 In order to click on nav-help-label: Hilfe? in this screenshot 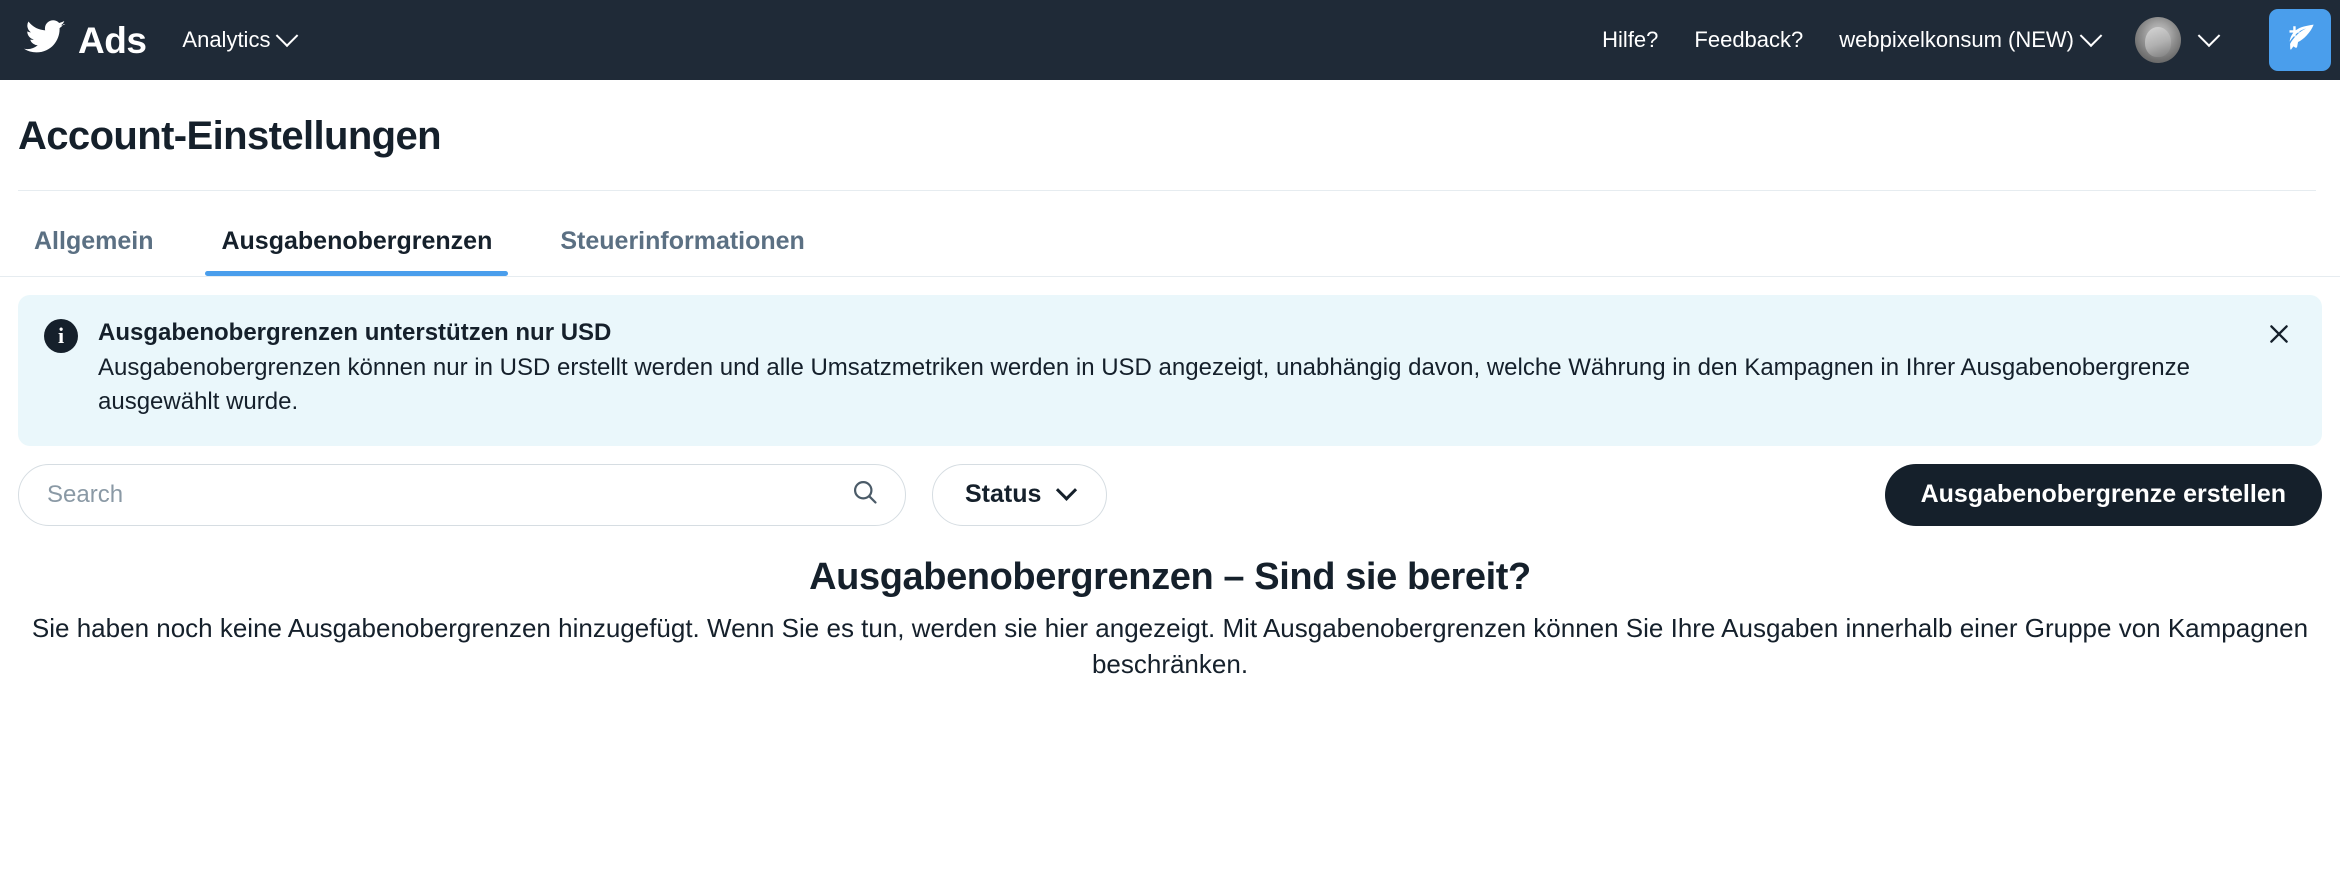, I will do `click(1630, 39)`.